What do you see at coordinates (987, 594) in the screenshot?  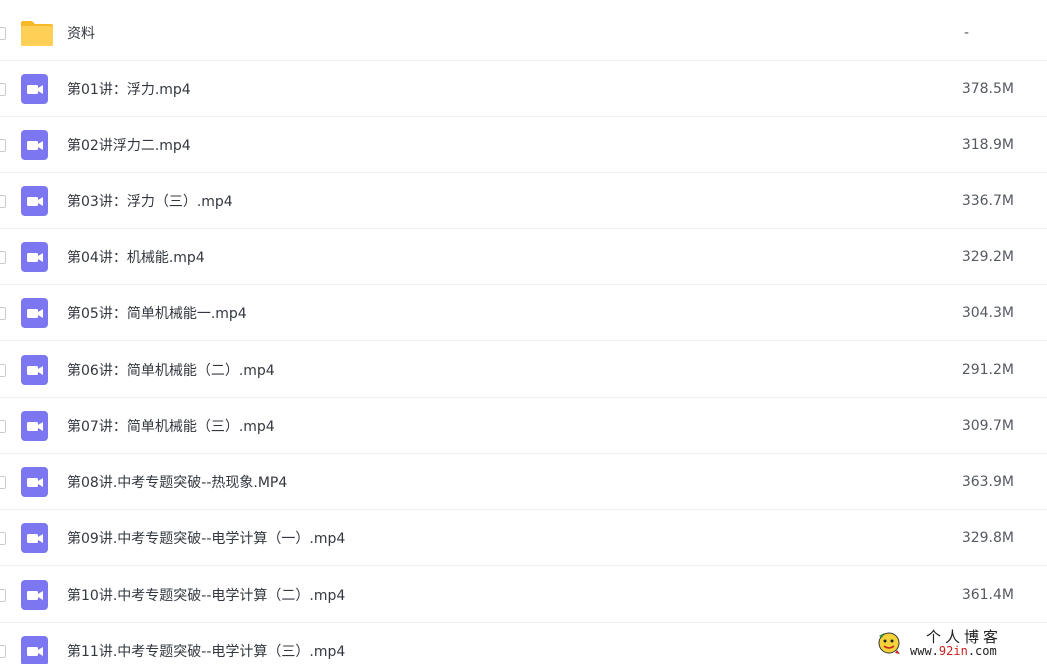 I see `file-size: 361.4M` at bounding box center [987, 594].